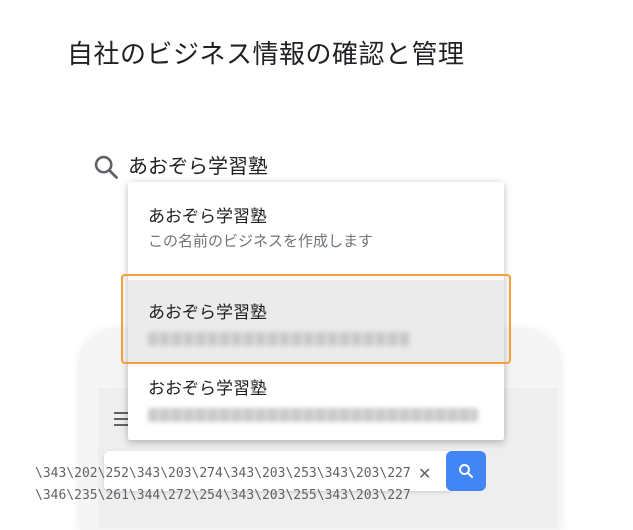 The image size is (633, 530). Describe the element at coordinates (313, 415) in the screenshot. I see `blurred-address` at that location.